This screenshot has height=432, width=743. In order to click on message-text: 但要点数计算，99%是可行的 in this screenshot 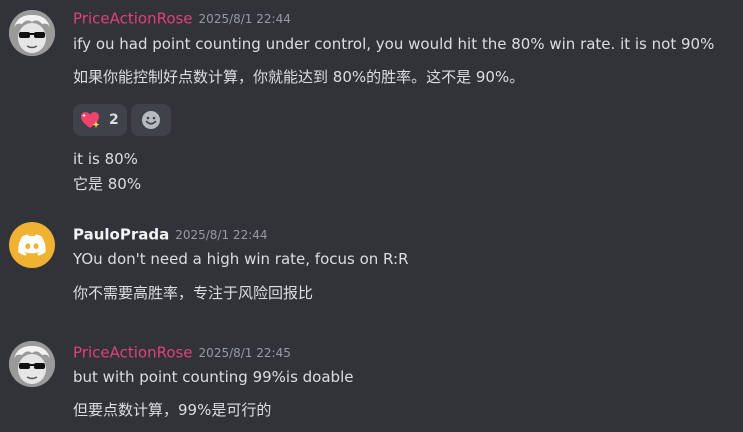, I will do `click(172, 410)`.